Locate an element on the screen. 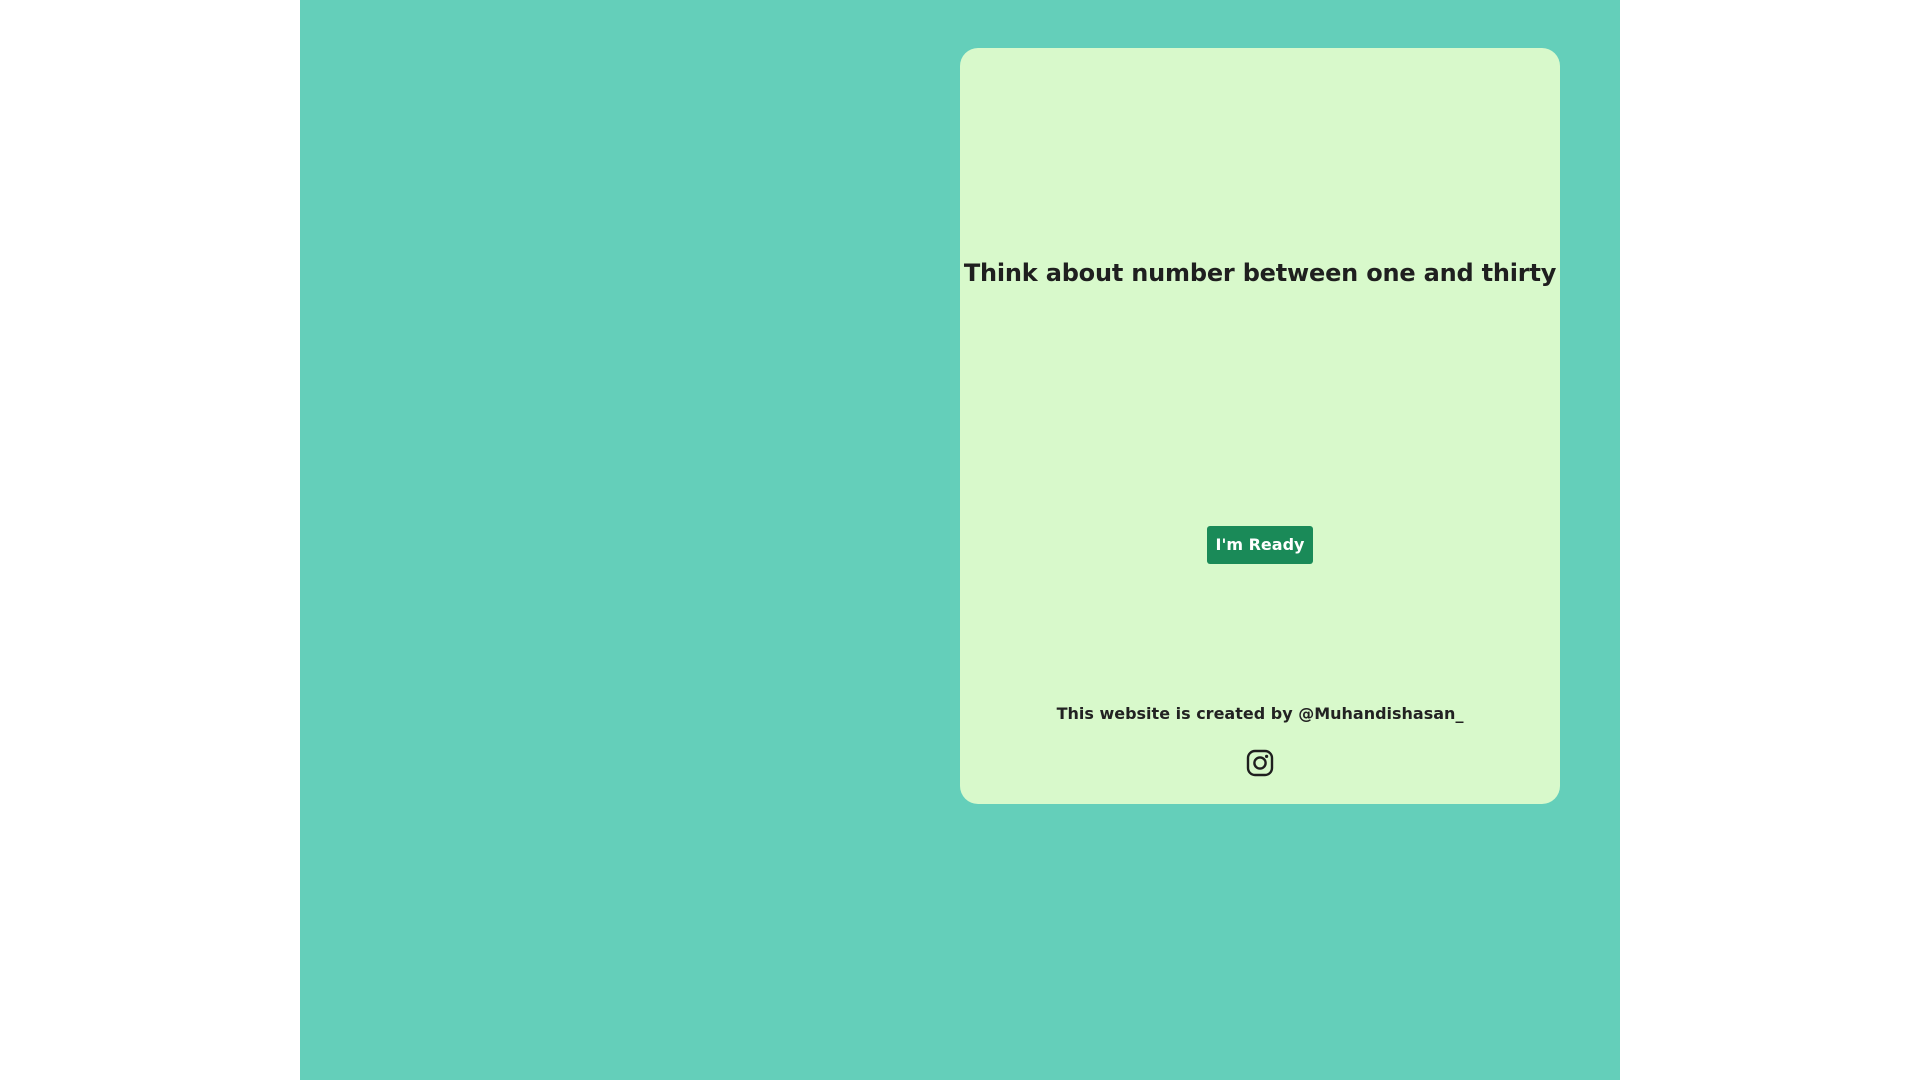  instagram-icon is located at coordinates (1260, 763).